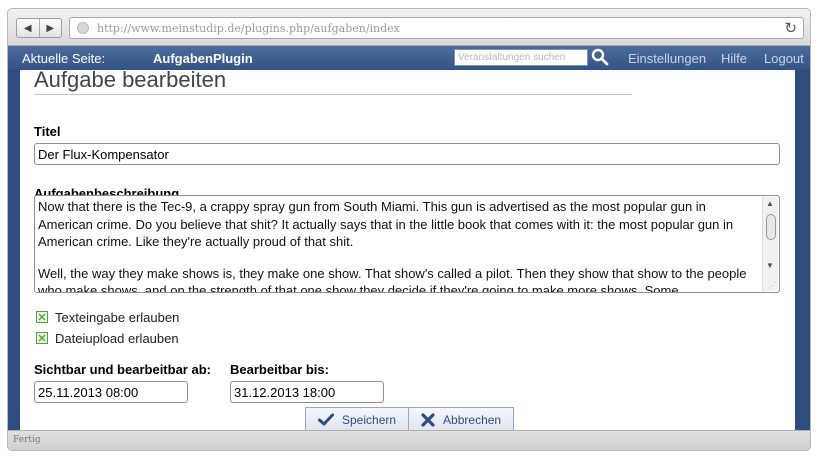 The height and width of the screenshot is (460, 820). What do you see at coordinates (117, 338) in the screenshot?
I see `file-upload-checkbox-label: Dateiupload erlauben` at bounding box center [117, 338].